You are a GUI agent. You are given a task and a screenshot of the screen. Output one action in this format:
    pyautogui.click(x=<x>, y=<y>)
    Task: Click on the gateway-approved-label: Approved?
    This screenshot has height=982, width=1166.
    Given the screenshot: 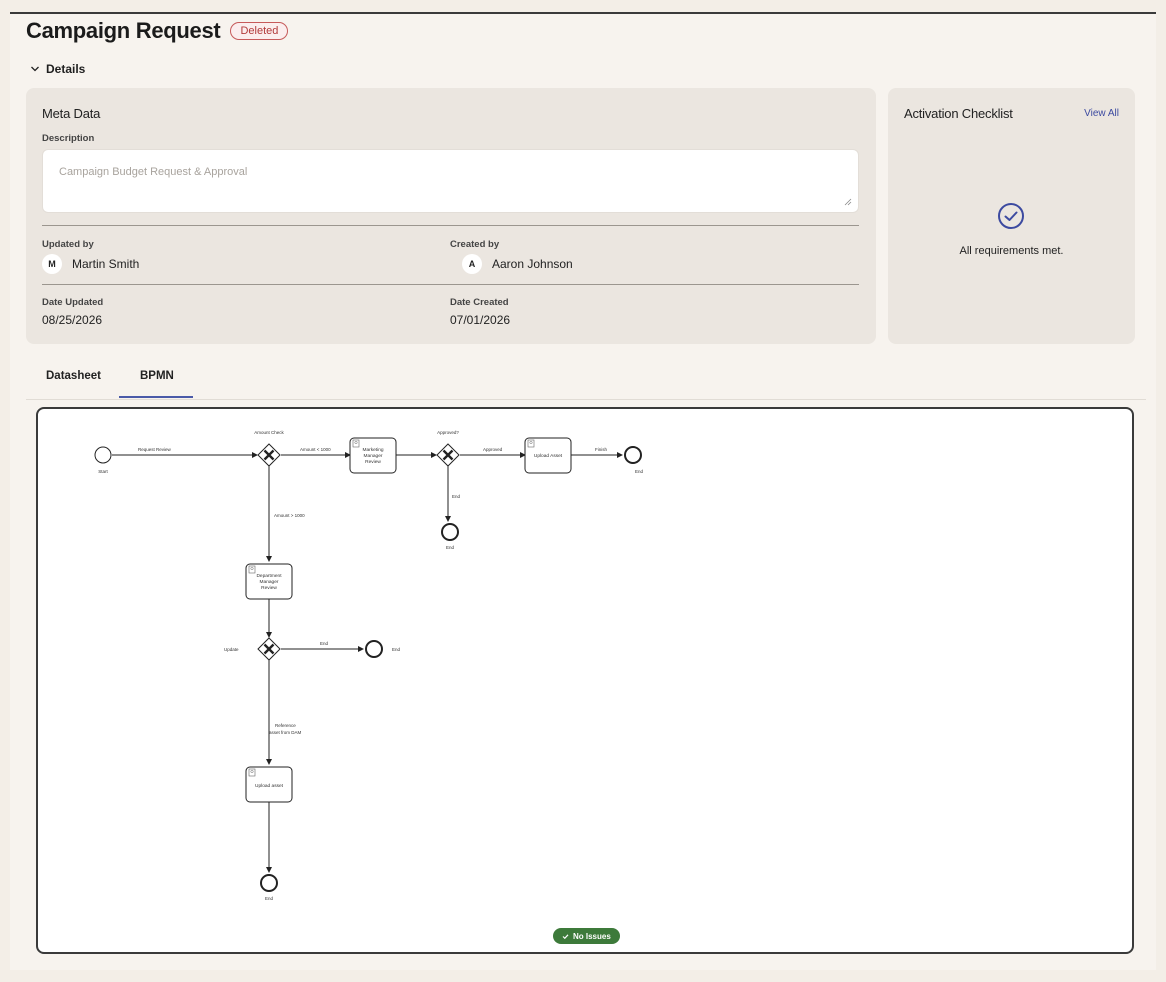 What is the action you would take?
    pyautogui.click(x=448, y=432)
    